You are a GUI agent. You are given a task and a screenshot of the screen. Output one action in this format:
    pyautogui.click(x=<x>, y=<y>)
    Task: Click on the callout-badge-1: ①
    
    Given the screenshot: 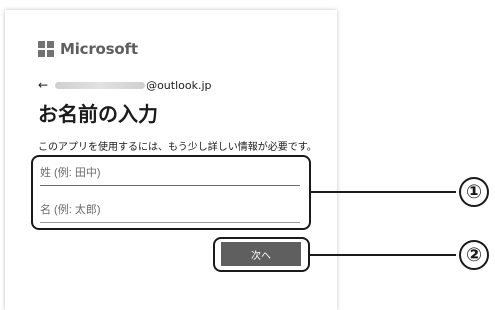 What is the action you would take?
    pyautogui.click(x=474, y=192)
    